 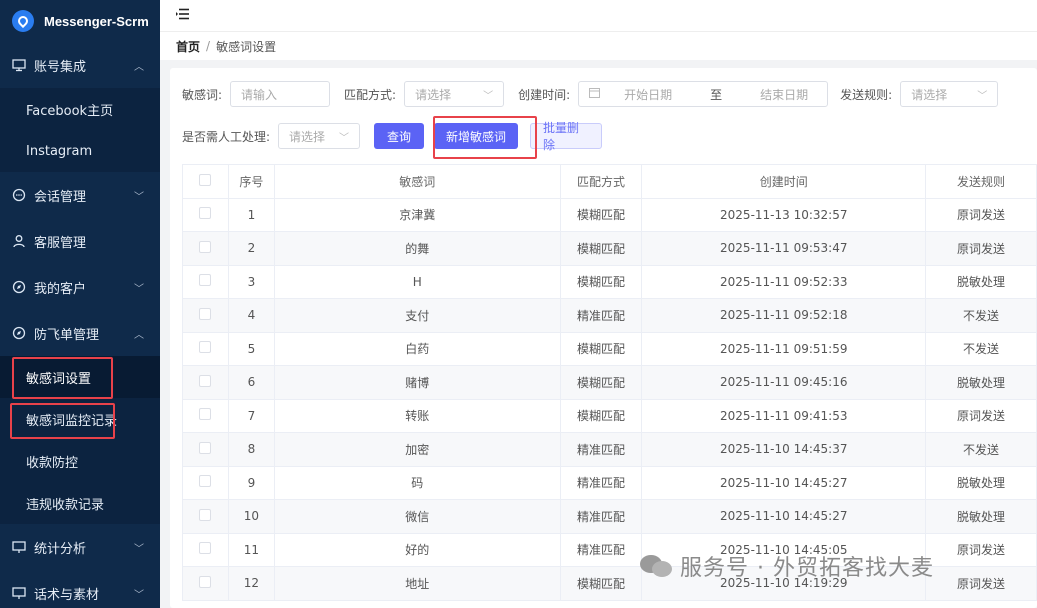 I want to click on calendar-icon, so click(x=595, y=94).